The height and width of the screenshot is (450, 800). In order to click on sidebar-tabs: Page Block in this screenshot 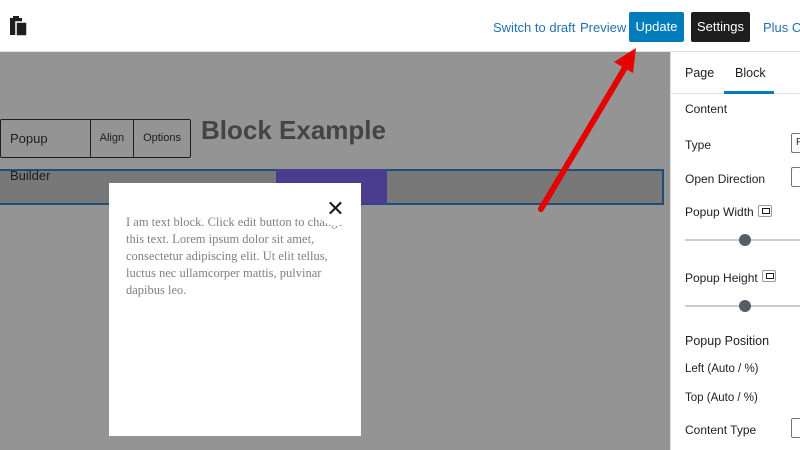, I will do `click(735, 73)`.